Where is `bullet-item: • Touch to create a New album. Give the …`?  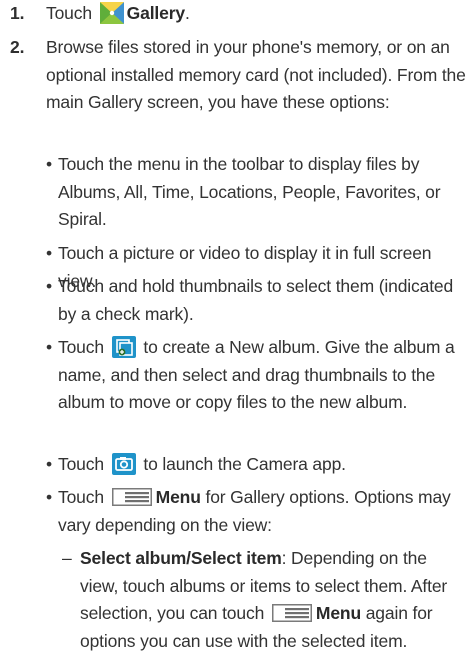 bullet-item: • Touch to create a New album. Give the … is located at coordinates (256, 375).